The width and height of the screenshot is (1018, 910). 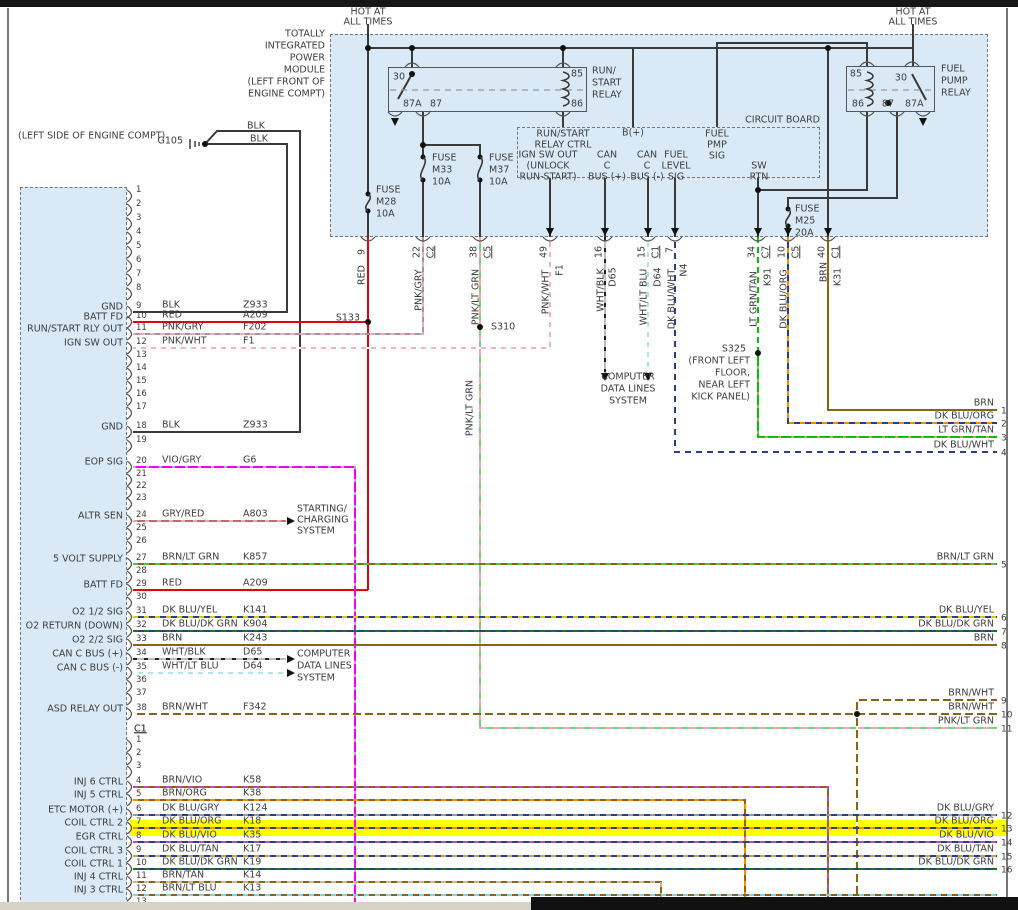 What do you see at coordinates (563, 134) in the screenshot?
I see `diagram-label: RUN/START` at bounding box center [563, 134].